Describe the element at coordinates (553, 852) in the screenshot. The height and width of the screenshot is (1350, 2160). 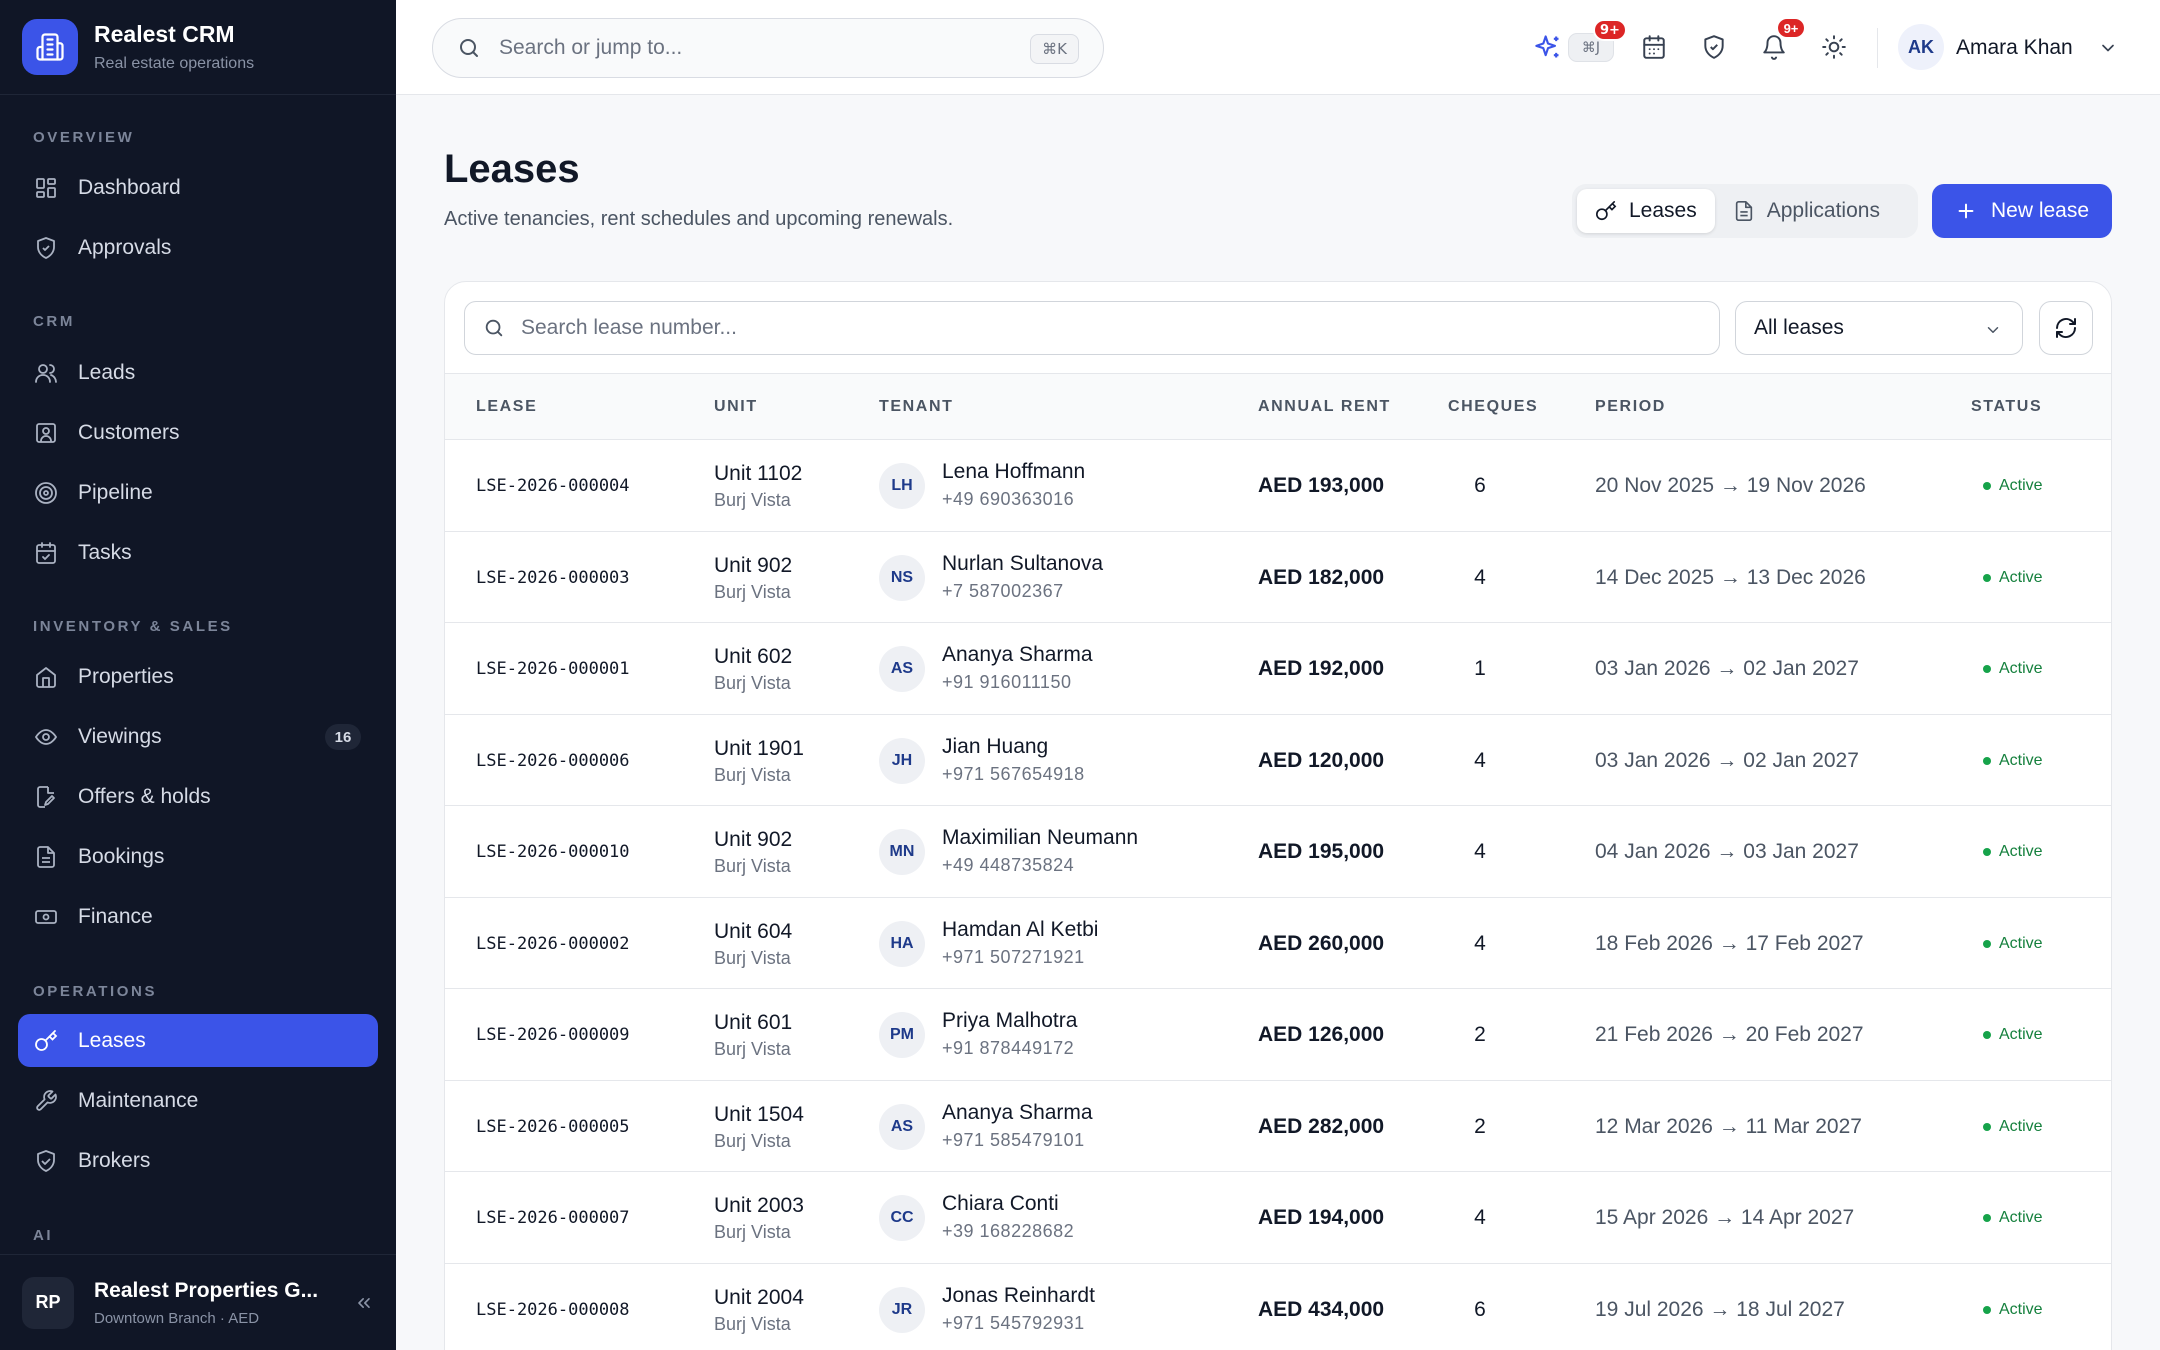
I see `lease-number: LSE-2026-000010` at that location.